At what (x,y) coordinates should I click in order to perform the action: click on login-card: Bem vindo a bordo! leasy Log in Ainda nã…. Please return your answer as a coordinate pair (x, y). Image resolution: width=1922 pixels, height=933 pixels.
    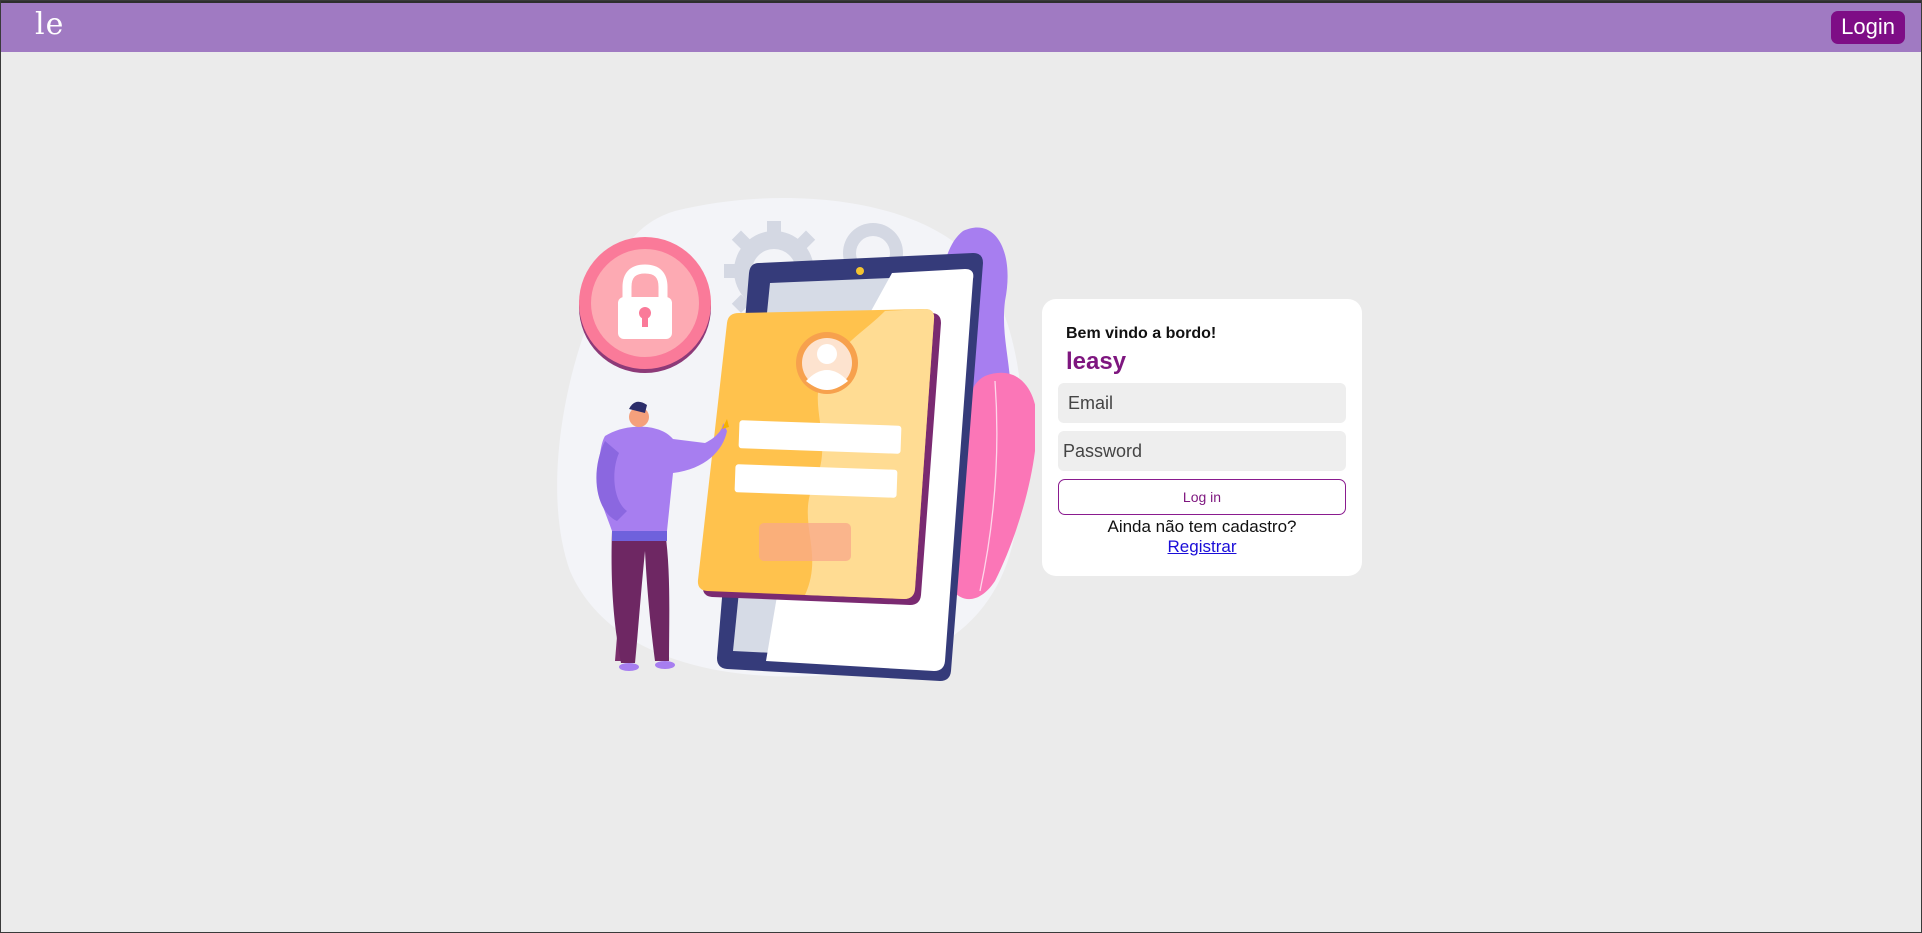
    Looking at the image, I should click on (1202, 437).